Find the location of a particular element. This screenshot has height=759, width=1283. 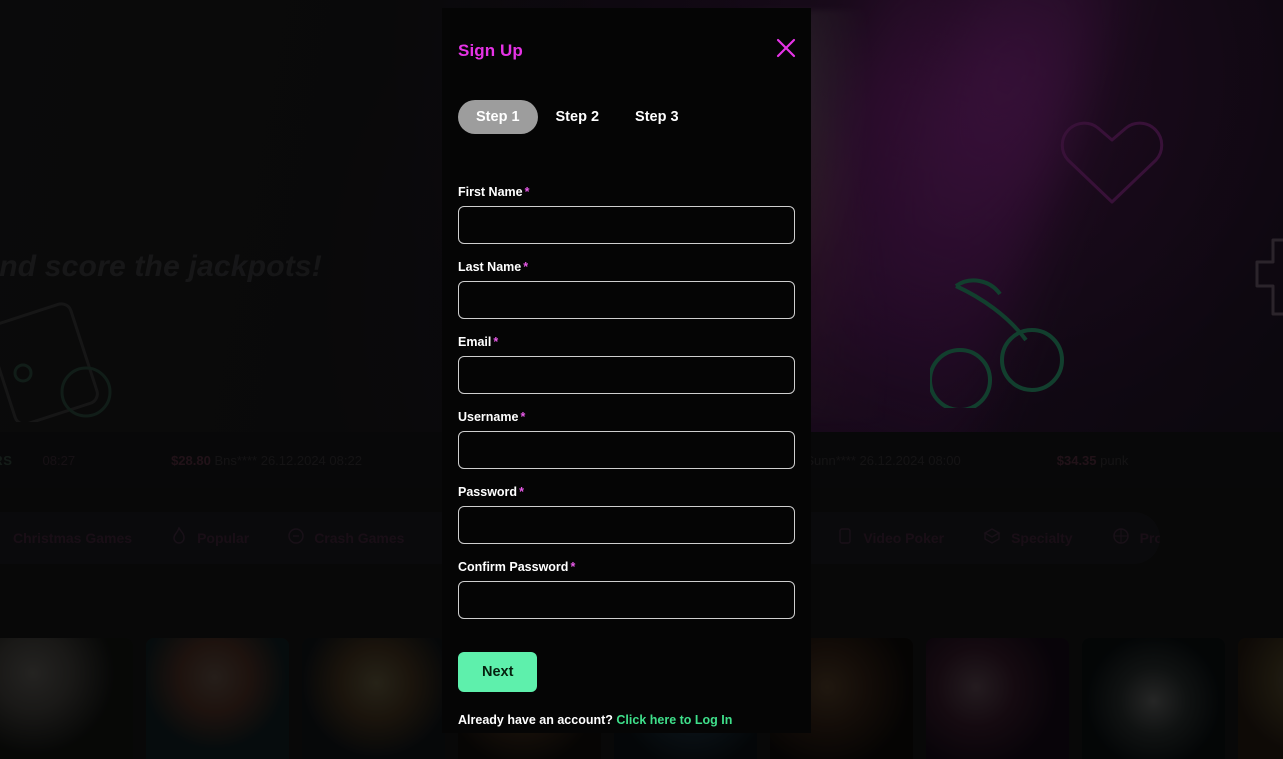

field-first-name: First Name * is located at coordinates (626, 214).